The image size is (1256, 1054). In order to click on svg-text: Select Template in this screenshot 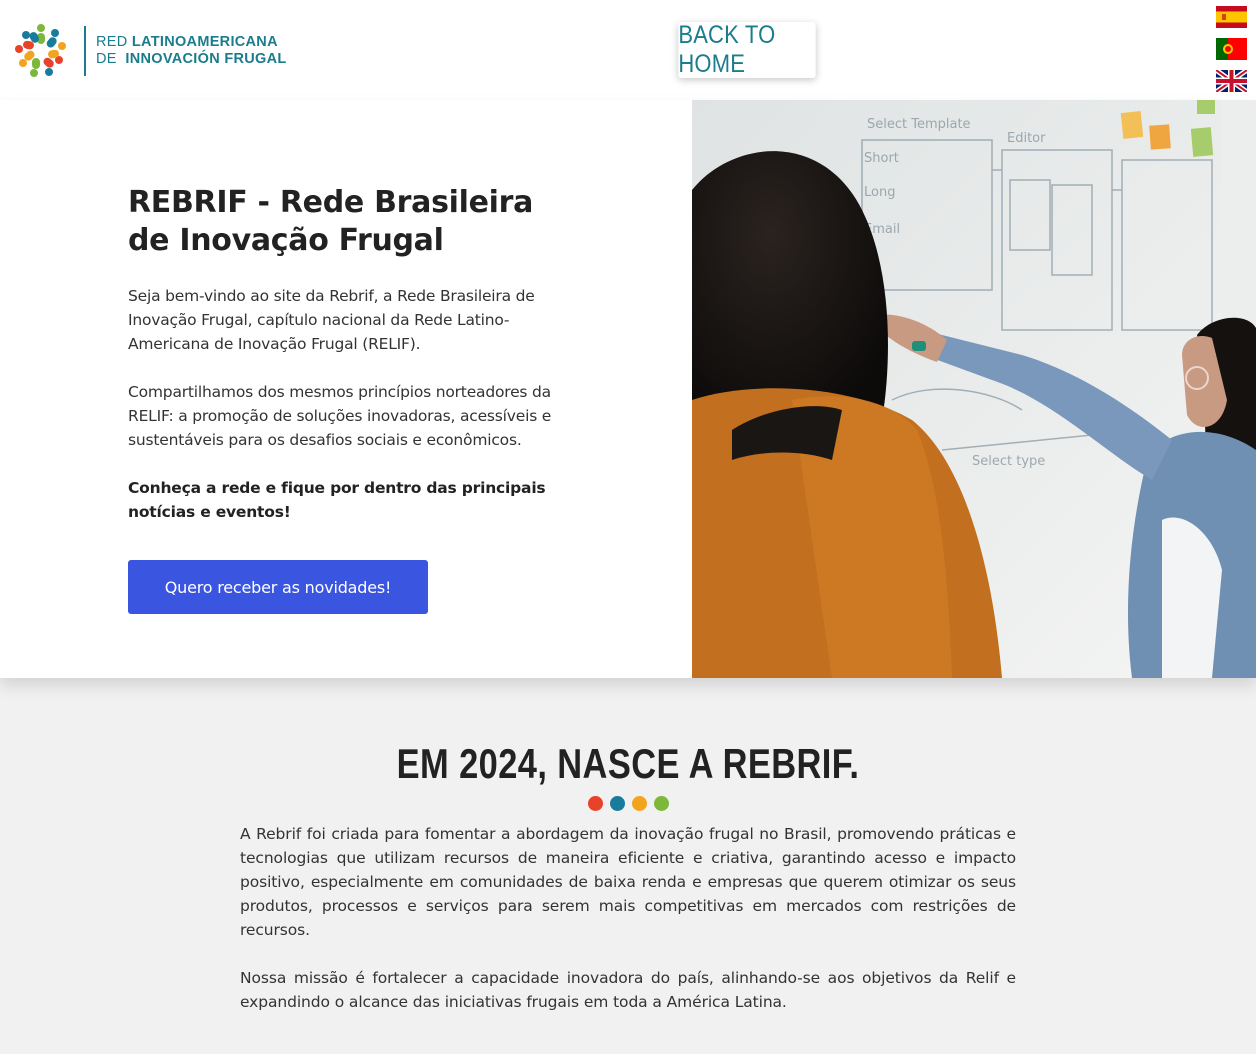, I will do `click(919, 124)`.